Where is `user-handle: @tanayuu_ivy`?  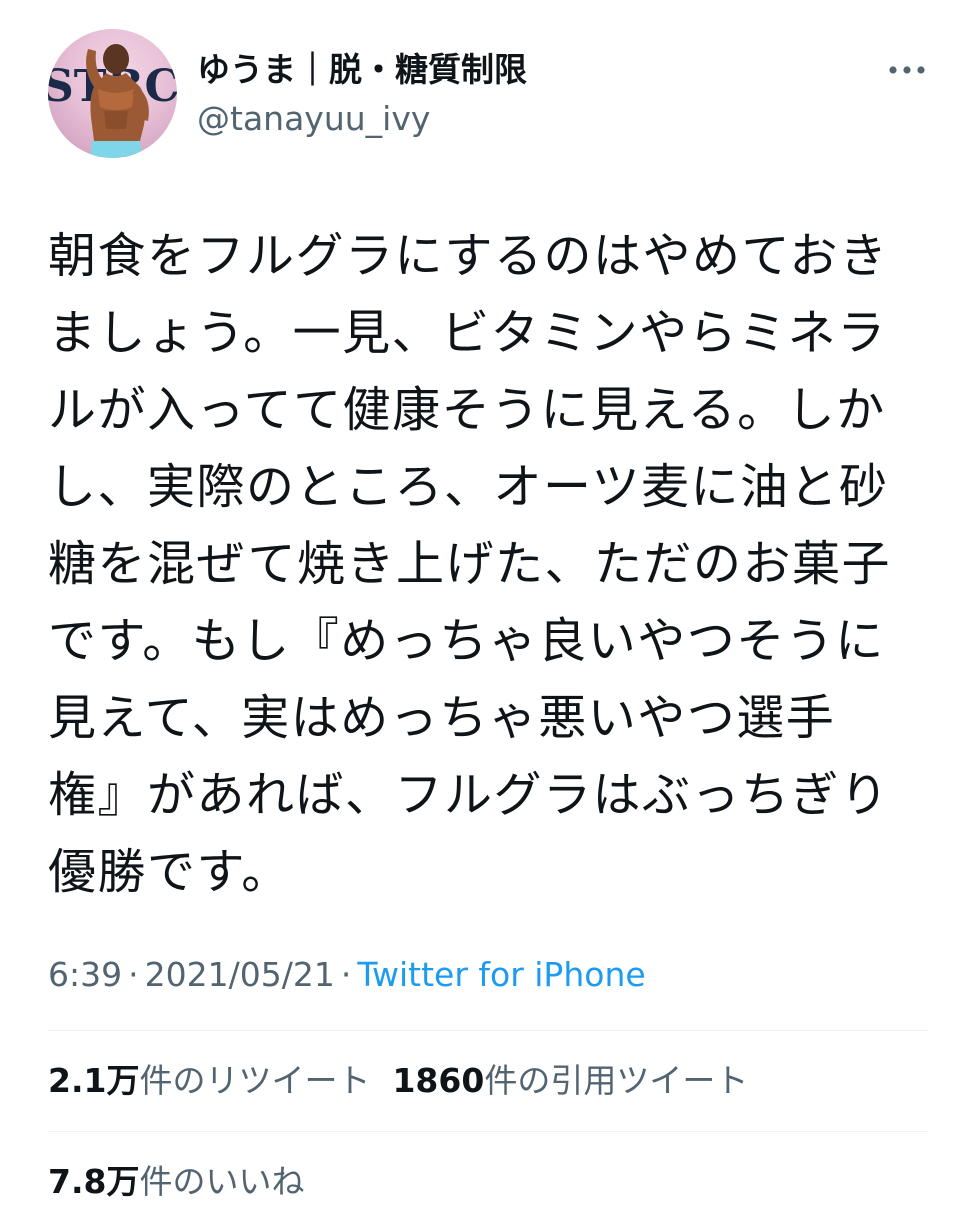
user-handle: @tanayuu_ivy is located at coordinates (313, 119).